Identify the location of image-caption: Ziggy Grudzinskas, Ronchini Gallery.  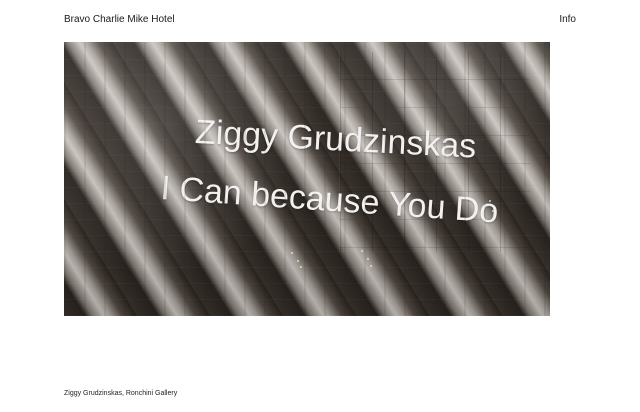
(121, 393).